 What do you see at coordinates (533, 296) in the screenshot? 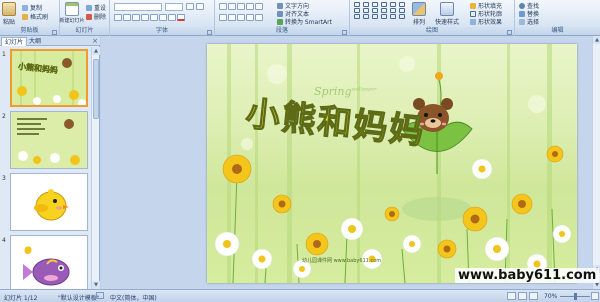
I see `slideshow-icon` at bounding box center [533, 296].